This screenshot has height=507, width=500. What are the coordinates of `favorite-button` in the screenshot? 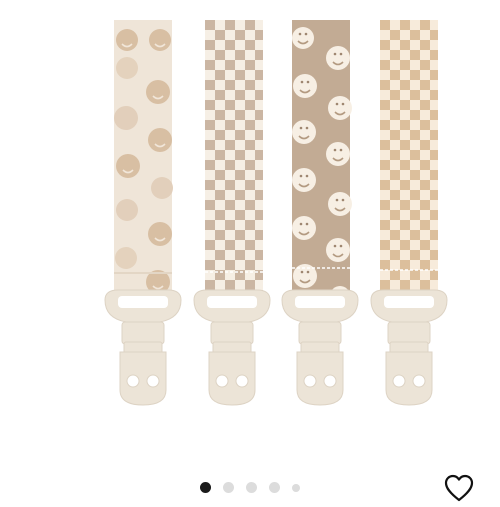 It's located at (459, 488).